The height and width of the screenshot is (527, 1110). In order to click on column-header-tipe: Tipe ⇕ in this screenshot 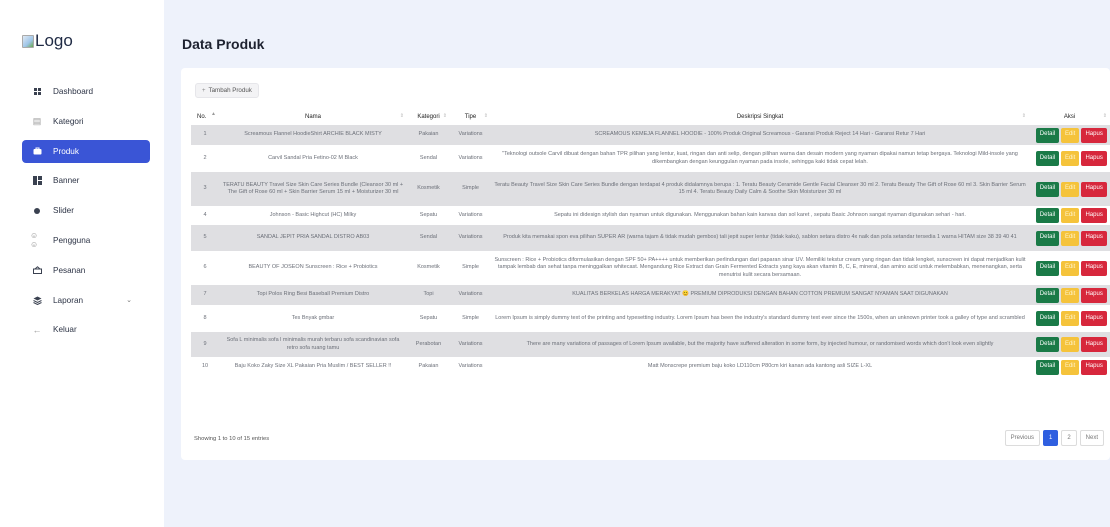, I will do `click(470, 116)`.